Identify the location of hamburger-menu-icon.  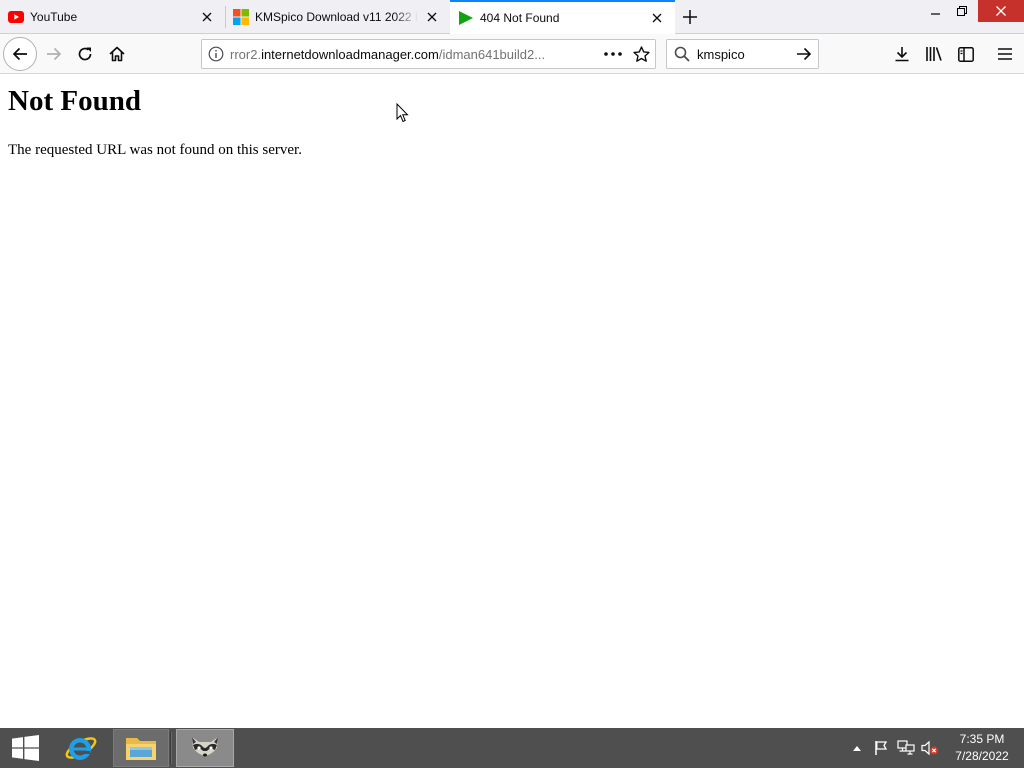
(1005, 54).